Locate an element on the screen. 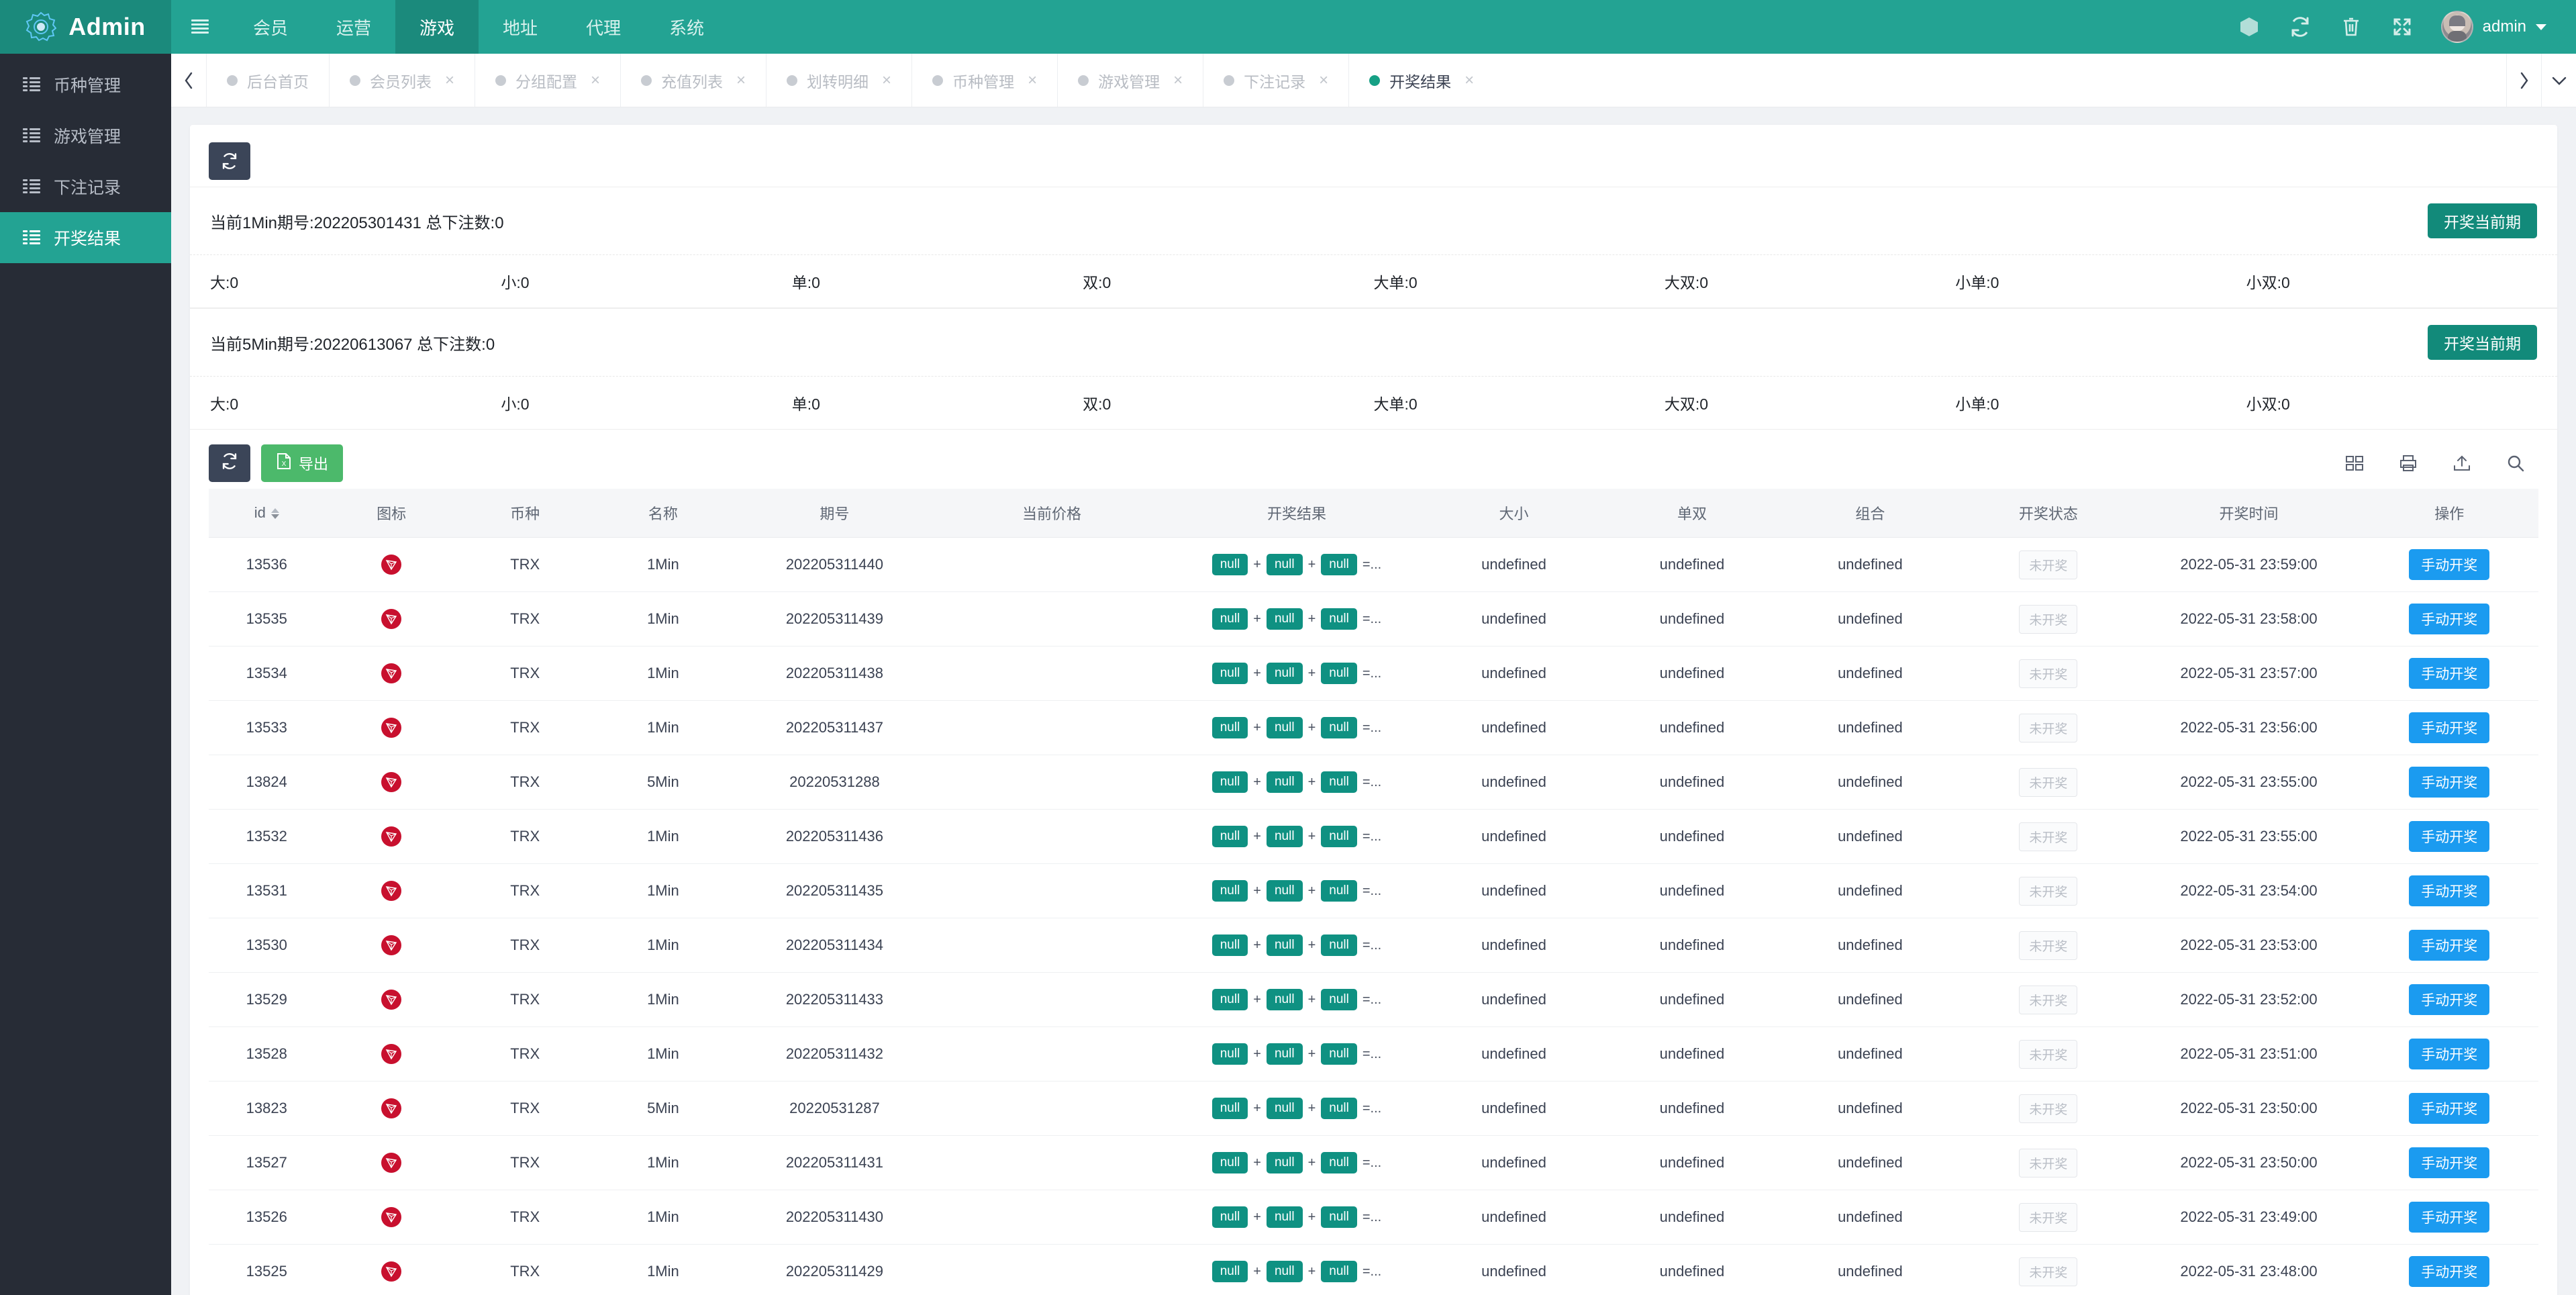 The height and width of the screenshot is (1295, 2576). topnav-item-operations: 运营 is located at coordinates (353, 27).